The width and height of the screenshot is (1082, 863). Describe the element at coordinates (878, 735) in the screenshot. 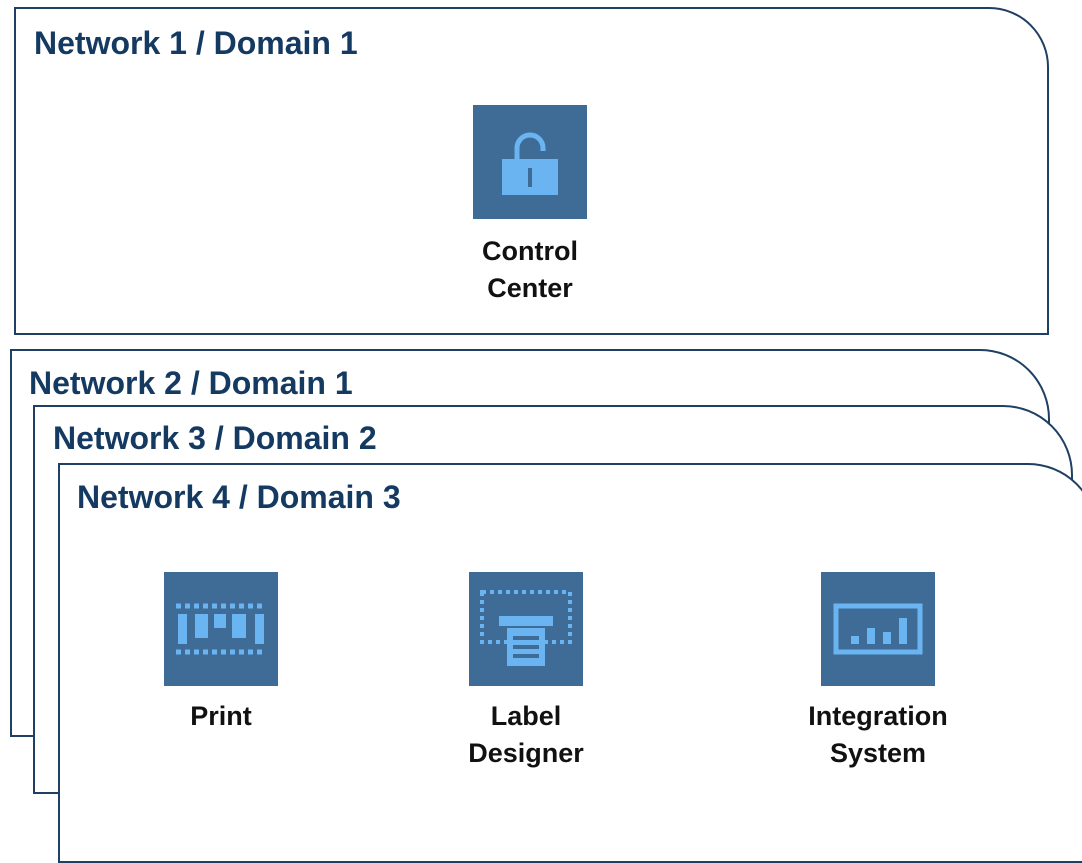

I see `integration-system-label: Integration System` at that location.